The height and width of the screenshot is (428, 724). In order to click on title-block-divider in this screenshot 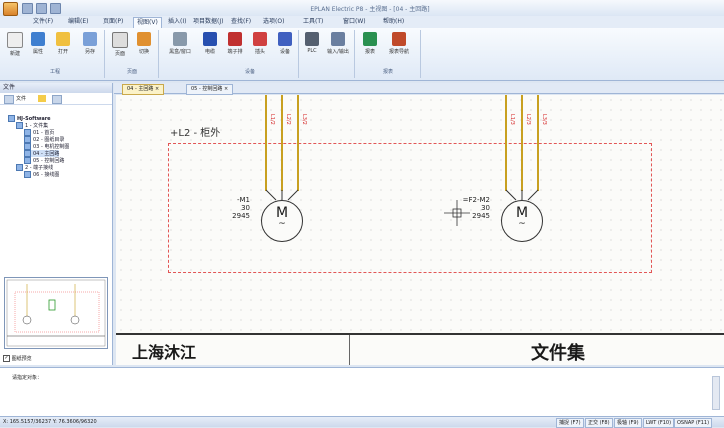, I will do `click(349, 350)`.